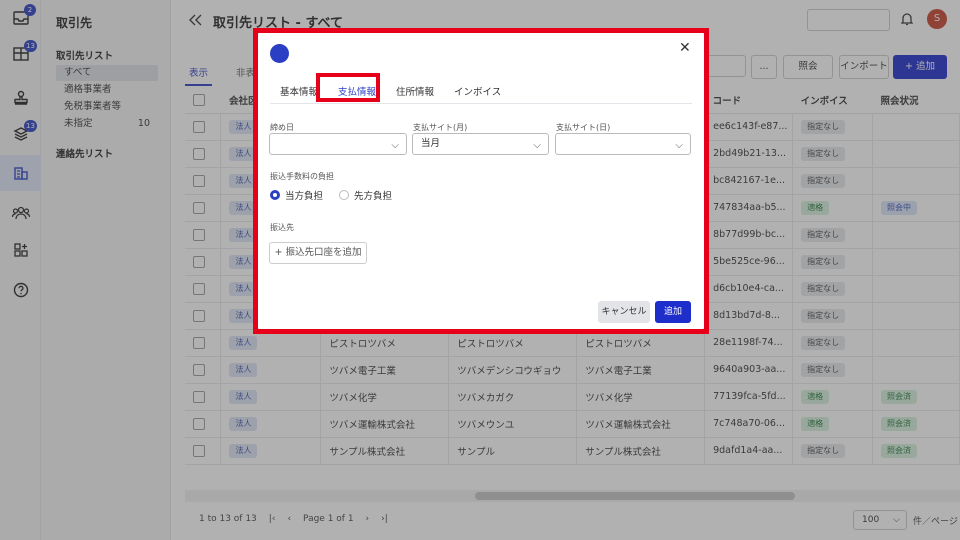 The width and height of the screenshot is (960, 540). Describe the element at coordinates (440, 127) in the screenshot. I see `pay-month-label: 支払サイト(月)` at that location.